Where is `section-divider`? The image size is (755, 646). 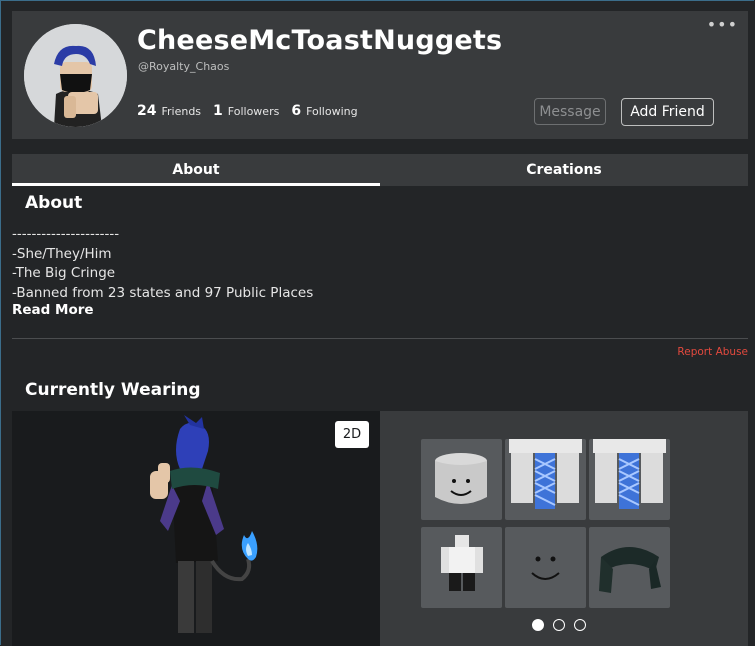
section-divider is located at coordinates (380, 338).